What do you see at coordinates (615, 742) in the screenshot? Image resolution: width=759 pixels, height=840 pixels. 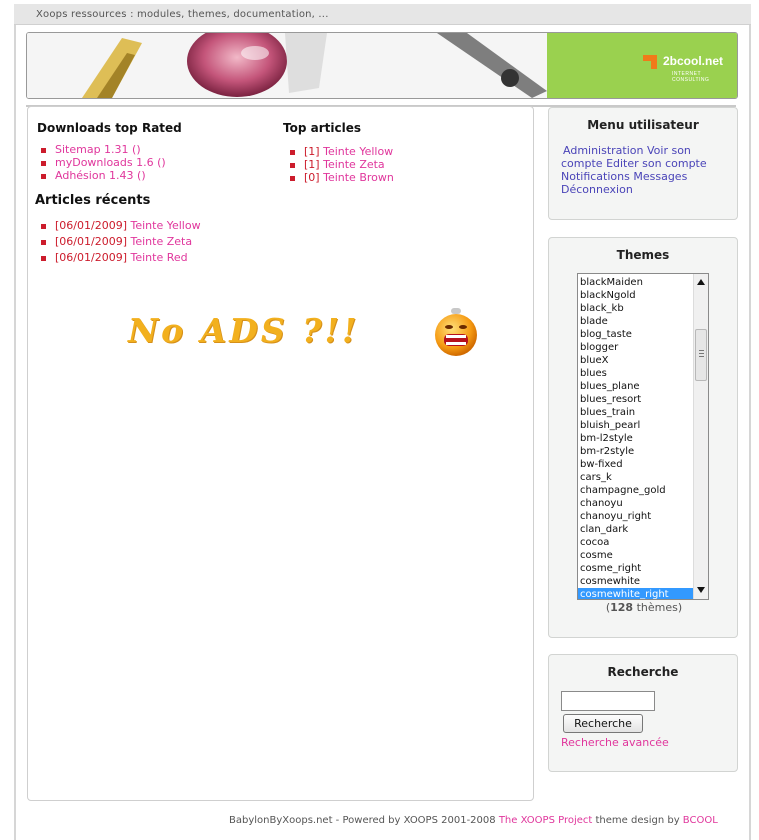 I see `advanced-search-link: Recherche avancée` at bounding box center [615, 742].